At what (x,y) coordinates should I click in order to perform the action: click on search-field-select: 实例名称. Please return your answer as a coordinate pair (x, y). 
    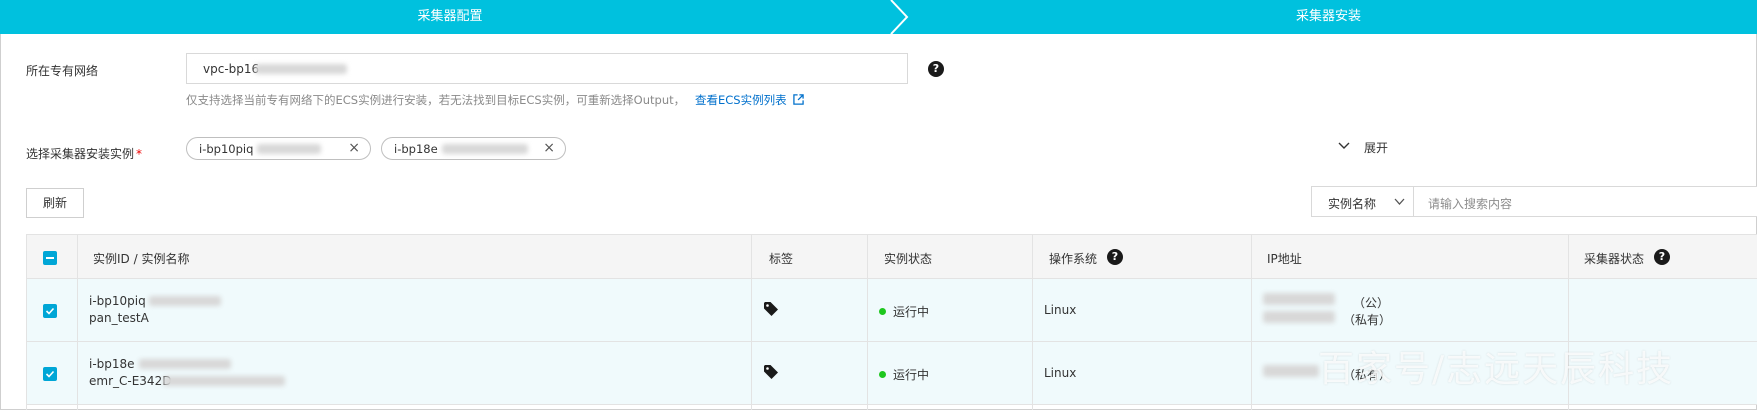
    Looking at the image, I should click on (1362, 201).